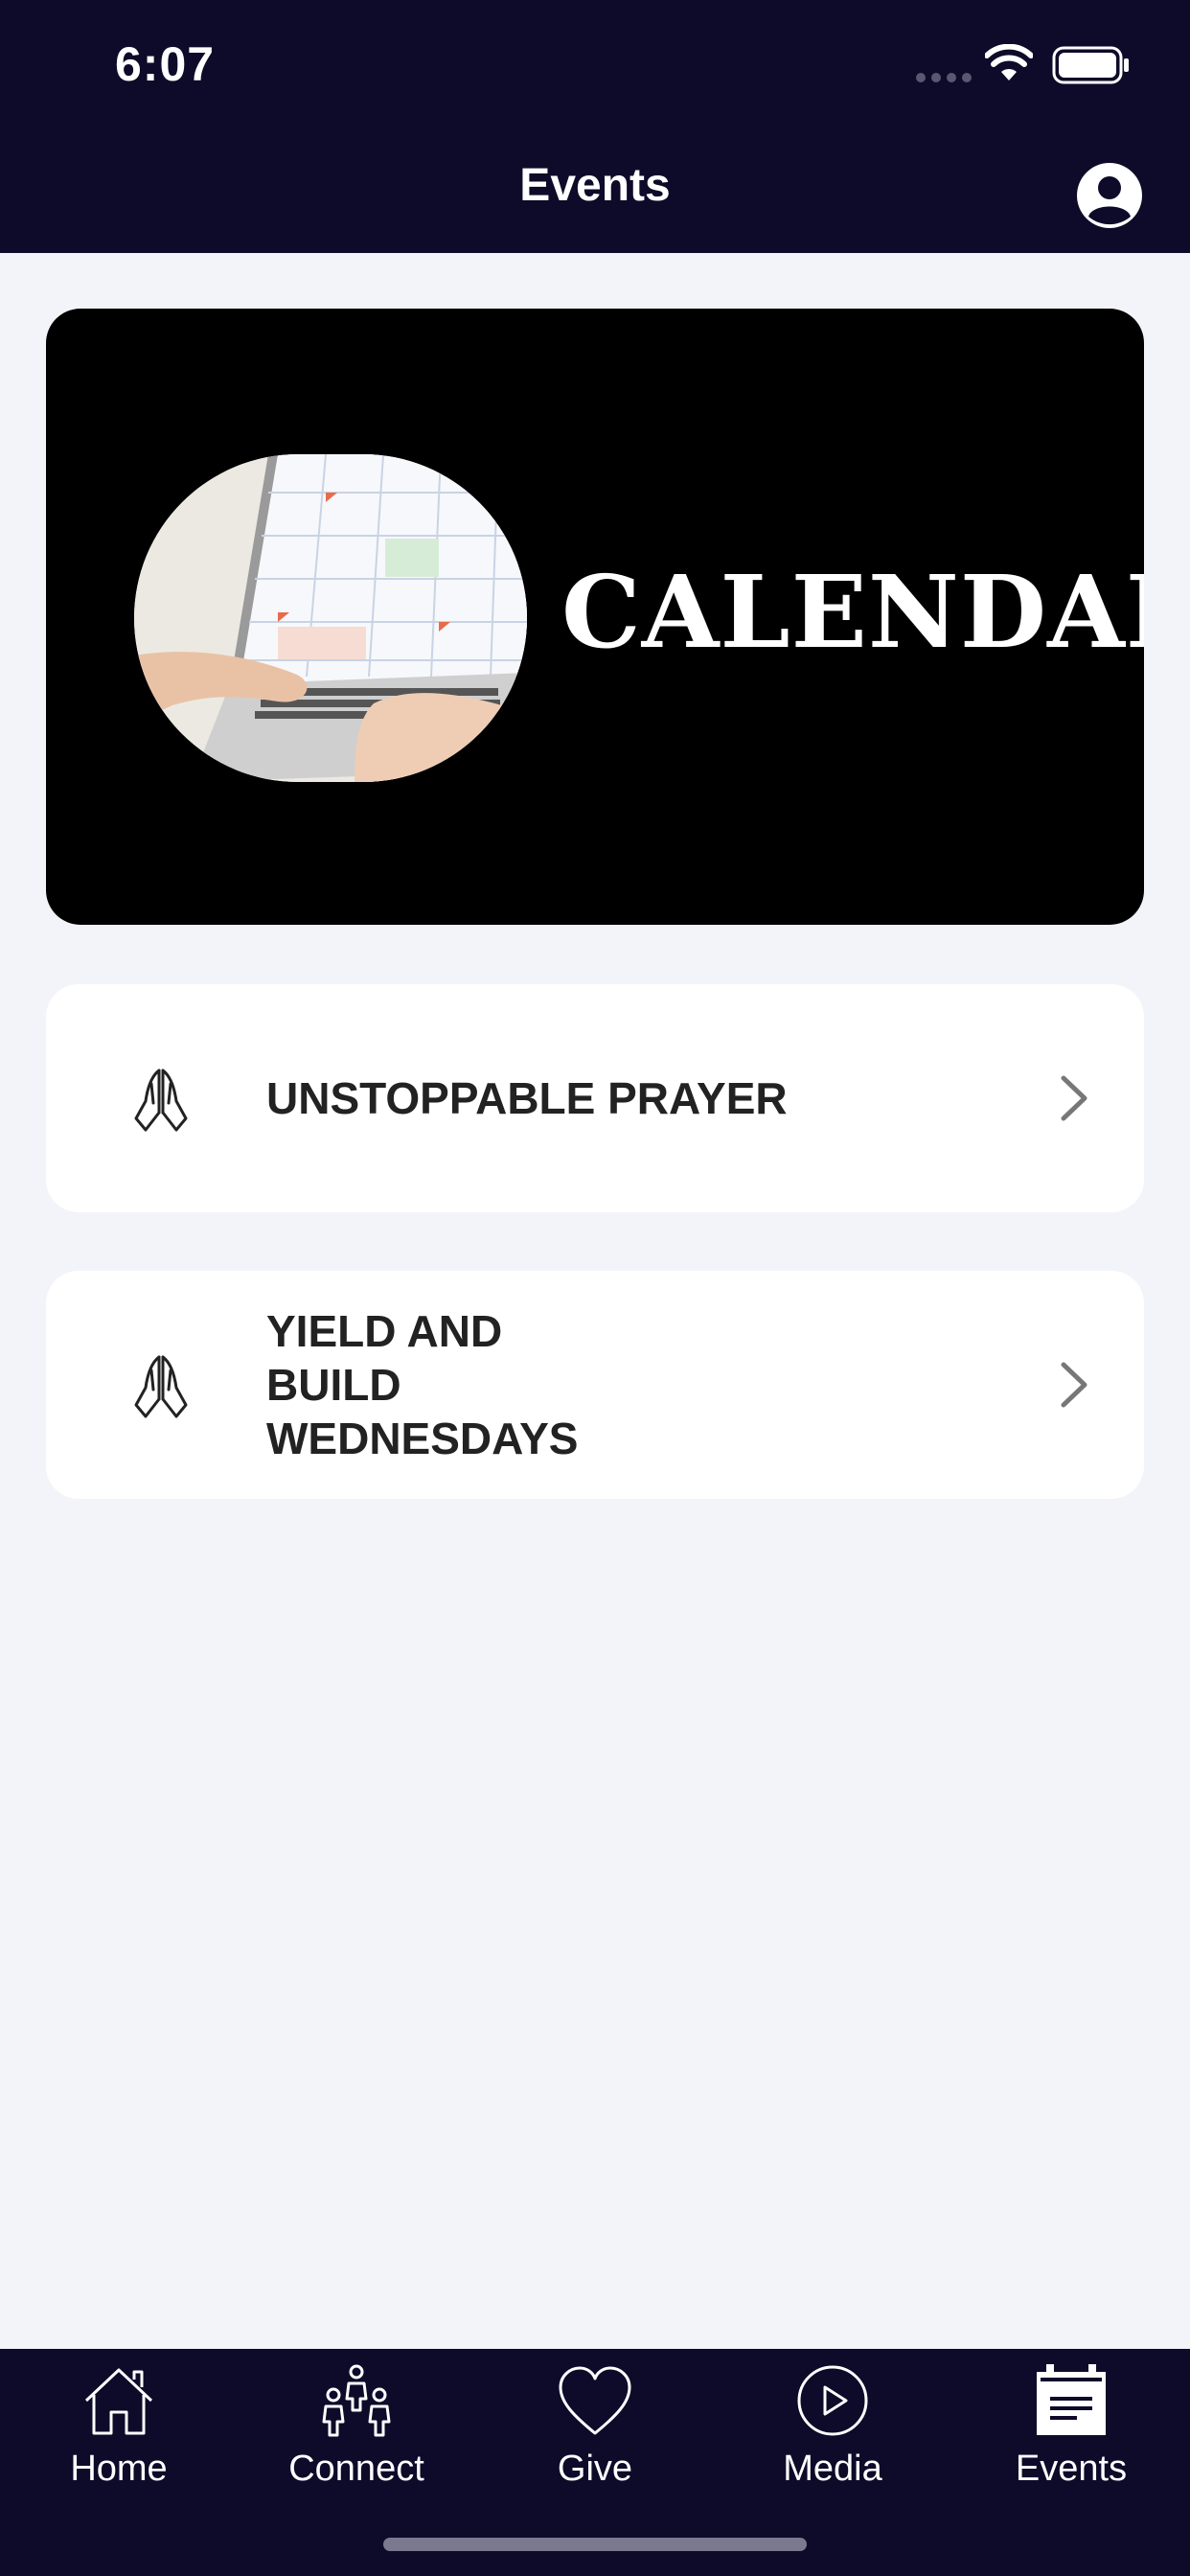 This screenshot has width=1190, height=2576. Describe the element at coordinates (119, 2445) in the screenshot. I see `tab-home: Home` at that location.